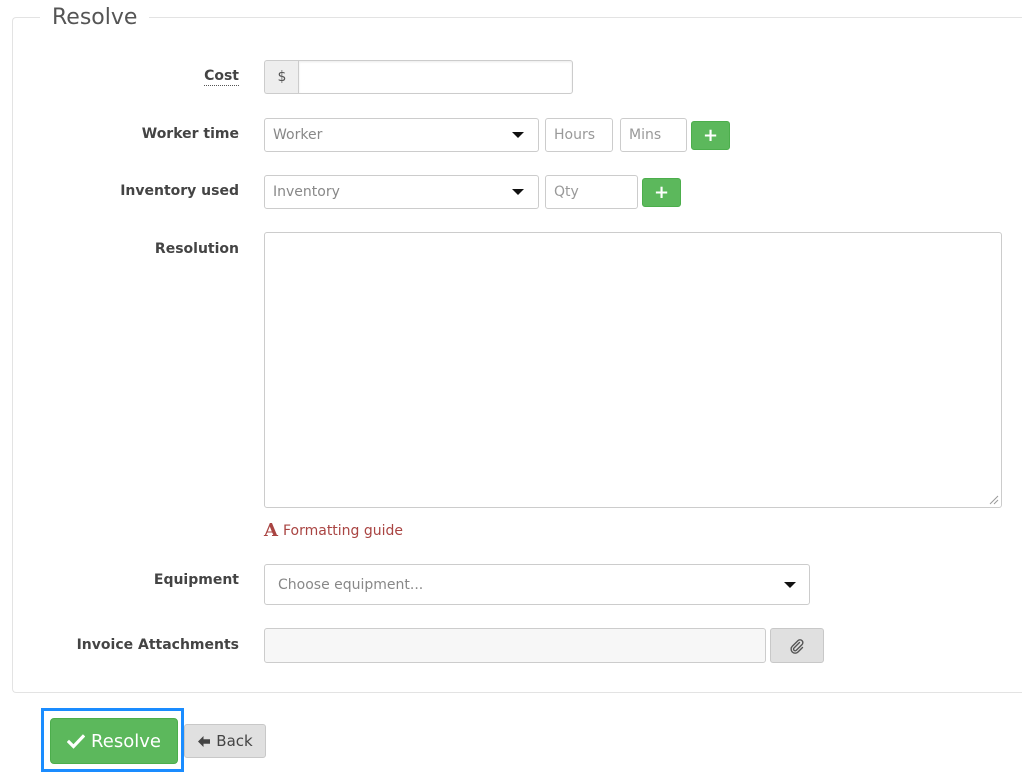  I want to click on attachment-filename-field, so click(515, 645).